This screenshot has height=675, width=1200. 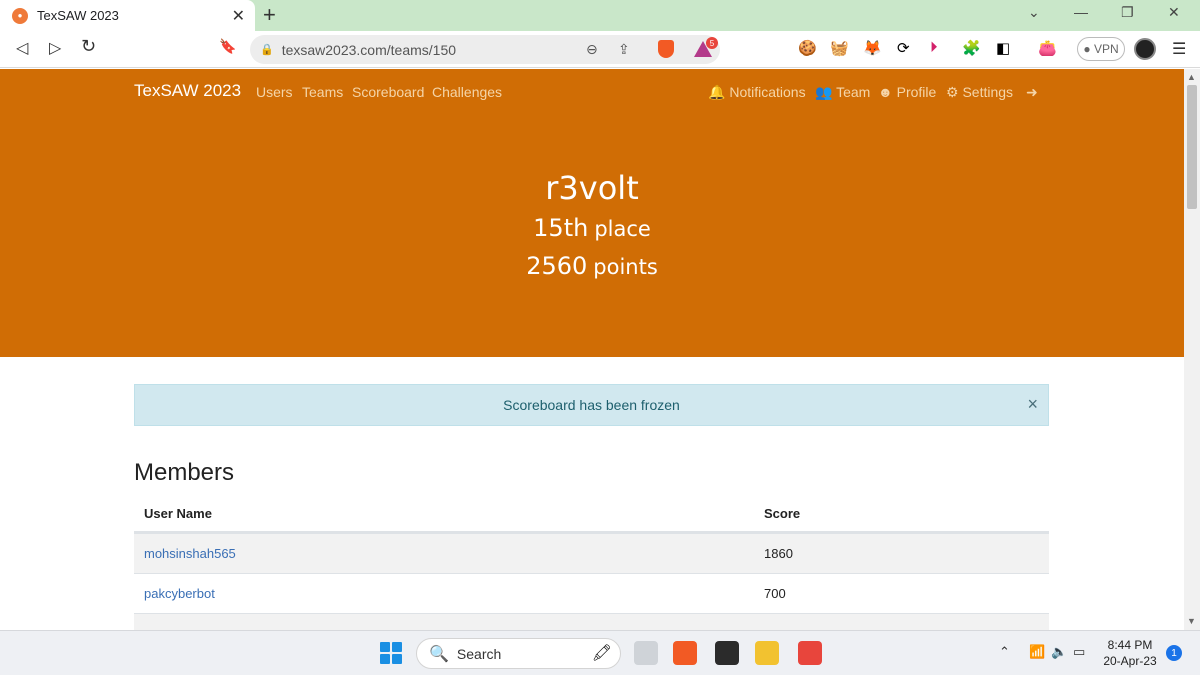 I want to click on vpn-button: ● VPN, so click(x=1101, y=49).